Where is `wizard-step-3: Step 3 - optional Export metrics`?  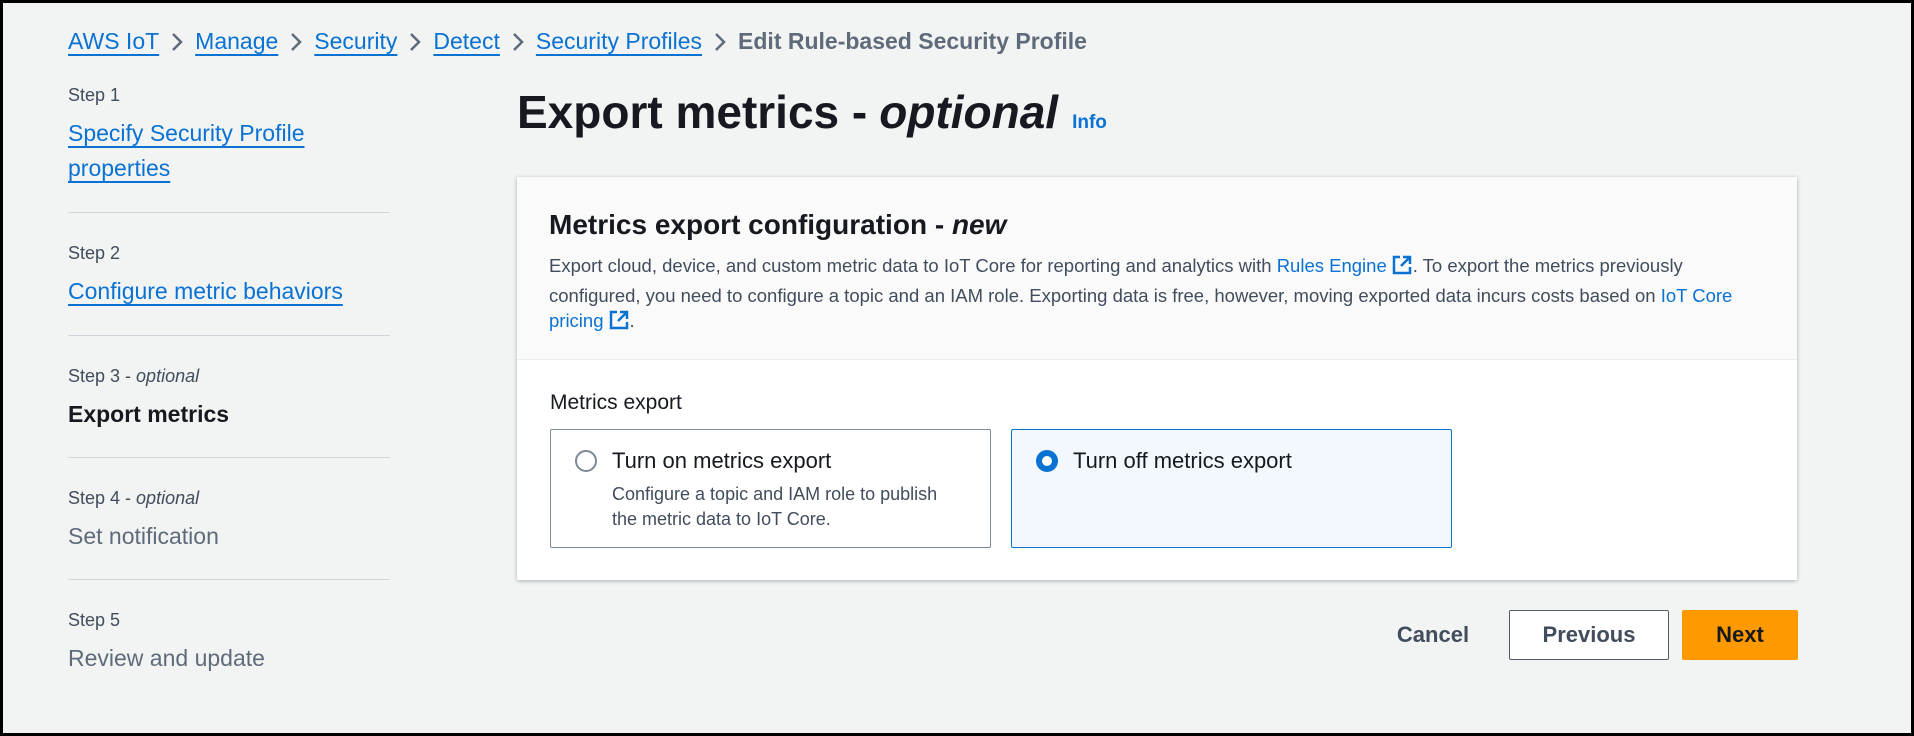
wizard-step-3: Step 3 - optional Export metrics is located at coordinates (229, 412).